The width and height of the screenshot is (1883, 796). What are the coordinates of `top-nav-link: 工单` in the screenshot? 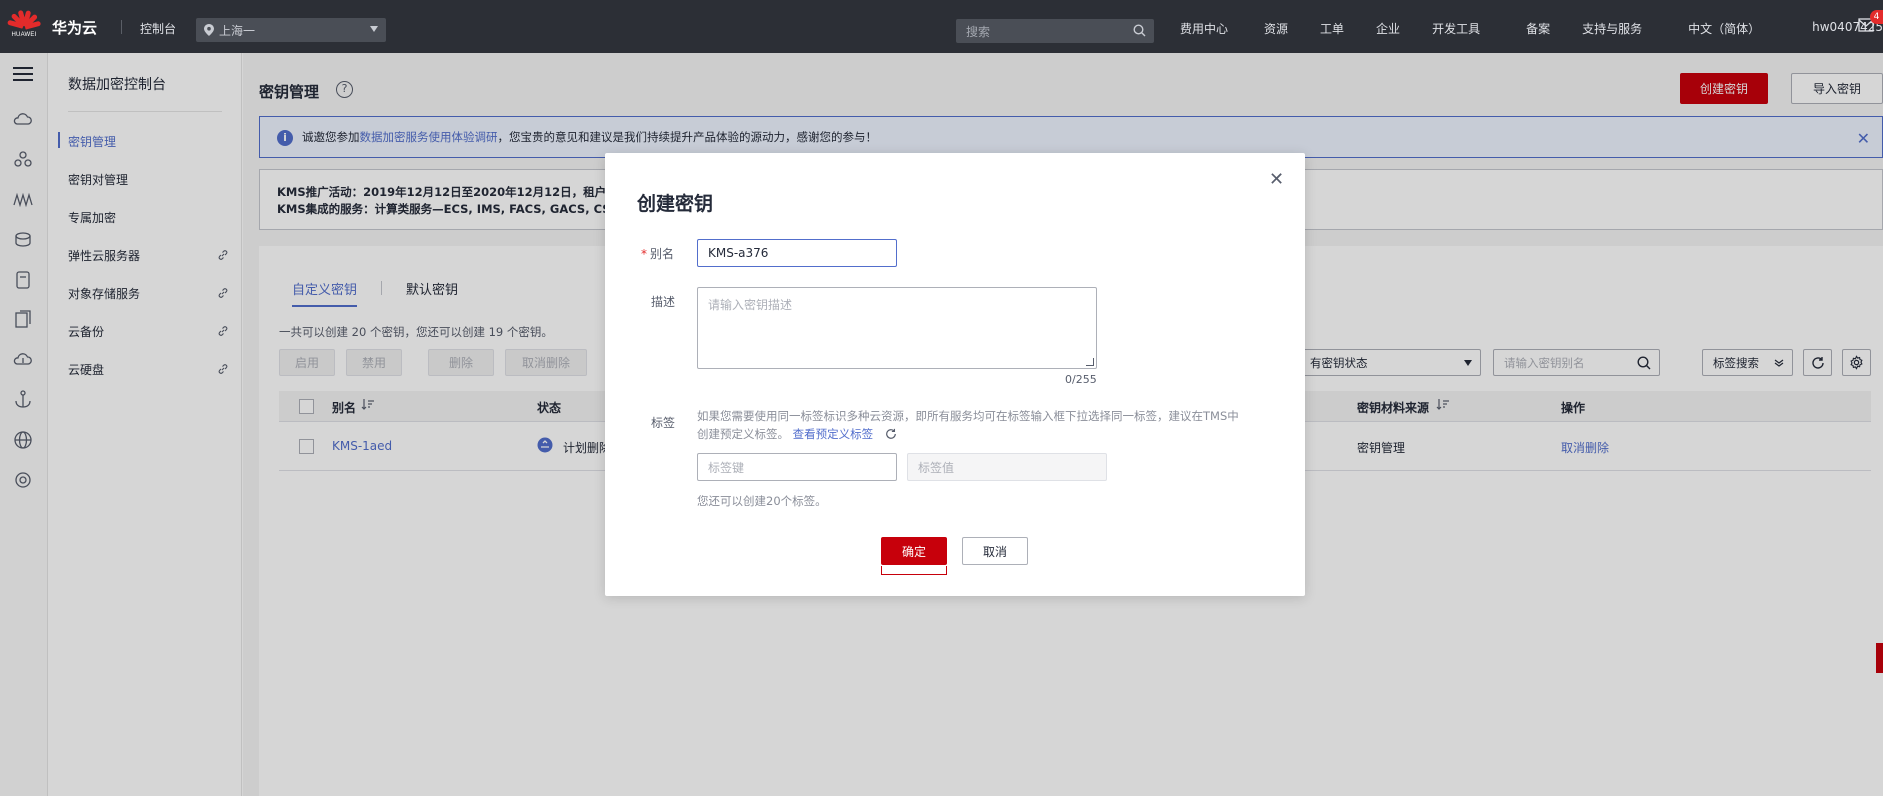 It's located at (1332, 28).